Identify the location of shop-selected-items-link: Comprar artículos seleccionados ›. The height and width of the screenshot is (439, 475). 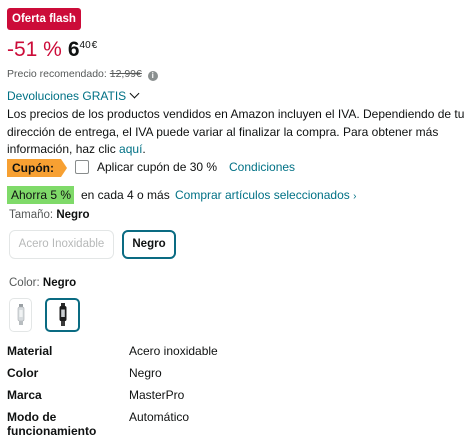
(265, 196).